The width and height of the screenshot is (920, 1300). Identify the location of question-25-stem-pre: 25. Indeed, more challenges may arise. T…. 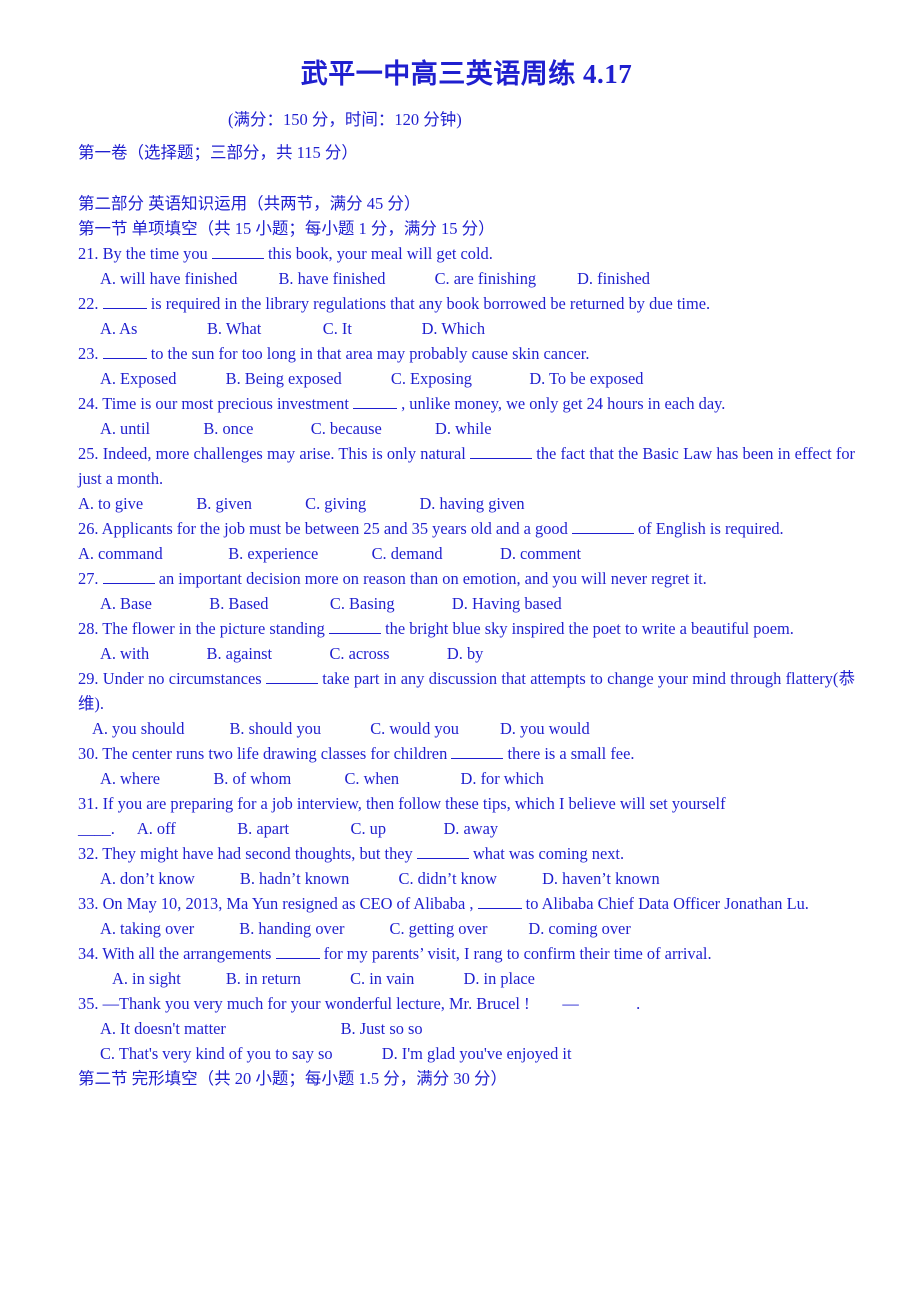
(274, 454).